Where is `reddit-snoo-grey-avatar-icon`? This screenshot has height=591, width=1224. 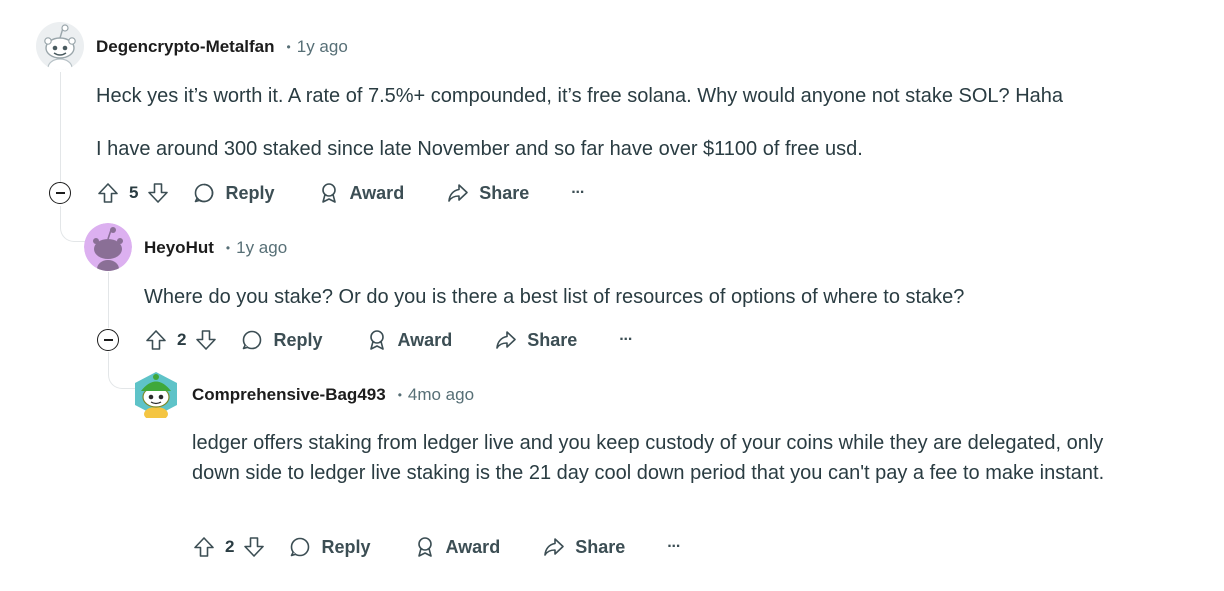
reddit-snoo-grey-avatar-icon is located at coordinates (60, 46).